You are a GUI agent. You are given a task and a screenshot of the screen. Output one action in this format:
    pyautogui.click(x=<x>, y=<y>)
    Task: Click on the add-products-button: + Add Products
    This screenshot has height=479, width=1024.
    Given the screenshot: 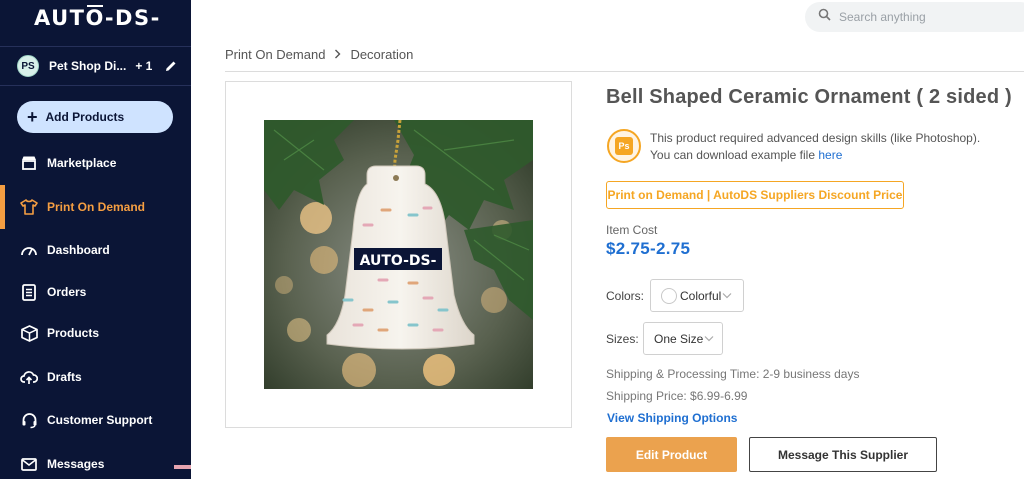 What is the action you would take?
    pyautogui.click(x=95, y=117)
    